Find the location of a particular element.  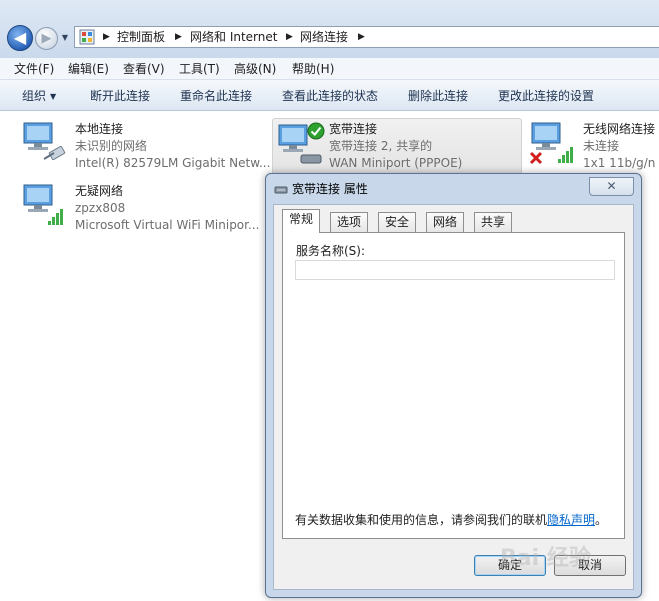

organize-label: 组织 is located at coordinates (34, 96).